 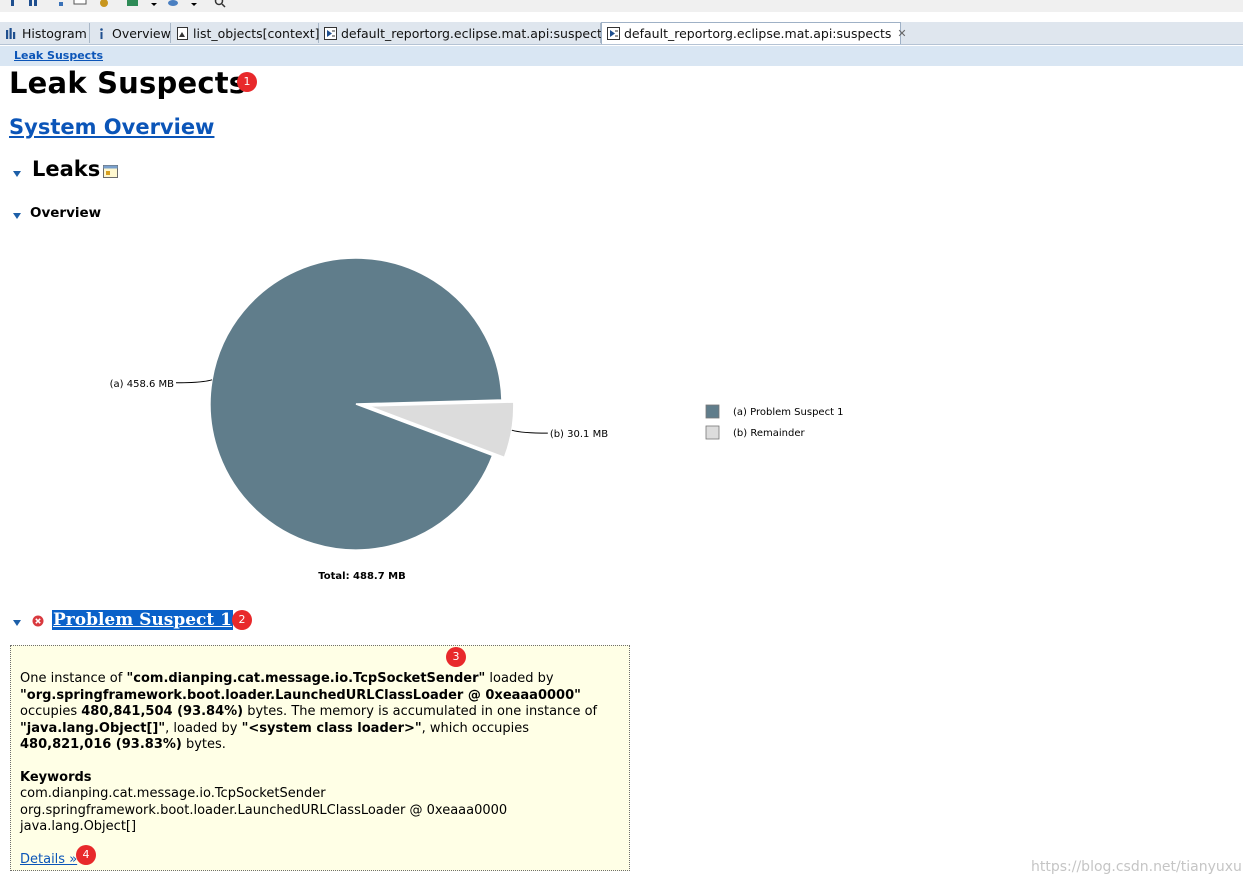 What do you see at coordinates (38, 621) in the screenshot?
I see `error-icon` at bounding box center [38, 621].